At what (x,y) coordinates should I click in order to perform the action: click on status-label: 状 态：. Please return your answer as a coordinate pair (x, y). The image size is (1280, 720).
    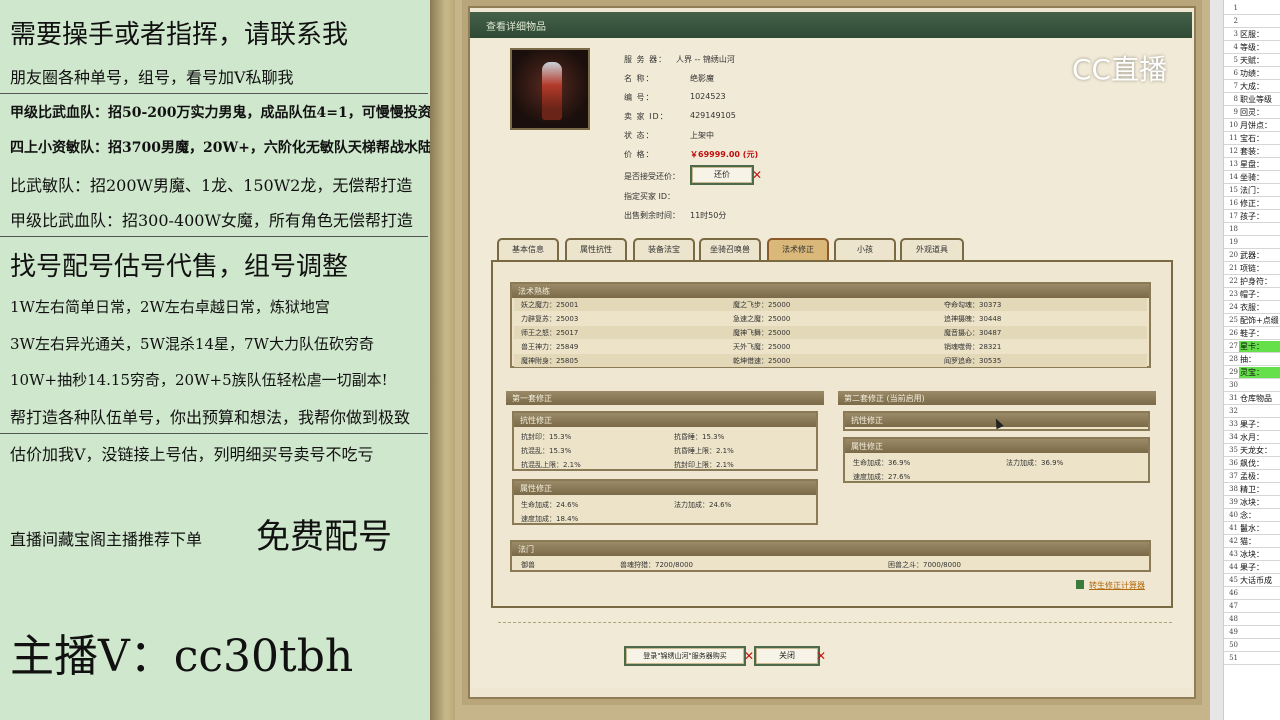
    Looking at the image, I should click on (639, 135).